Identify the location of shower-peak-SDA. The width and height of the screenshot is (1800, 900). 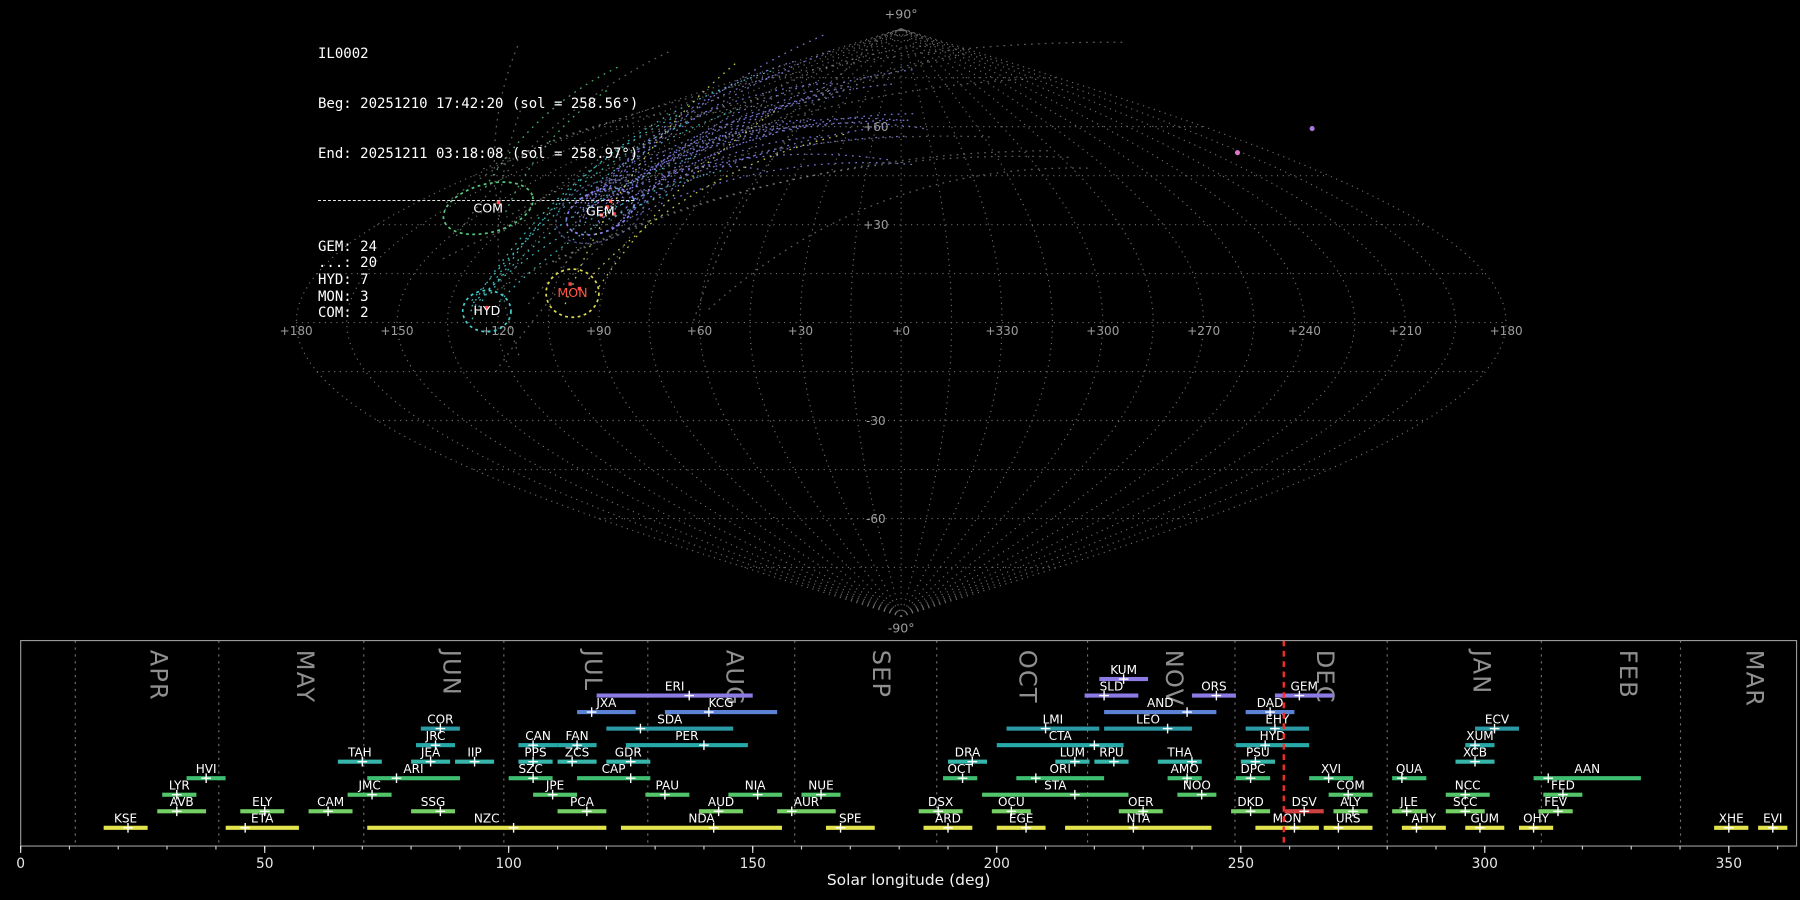
(640, 728).